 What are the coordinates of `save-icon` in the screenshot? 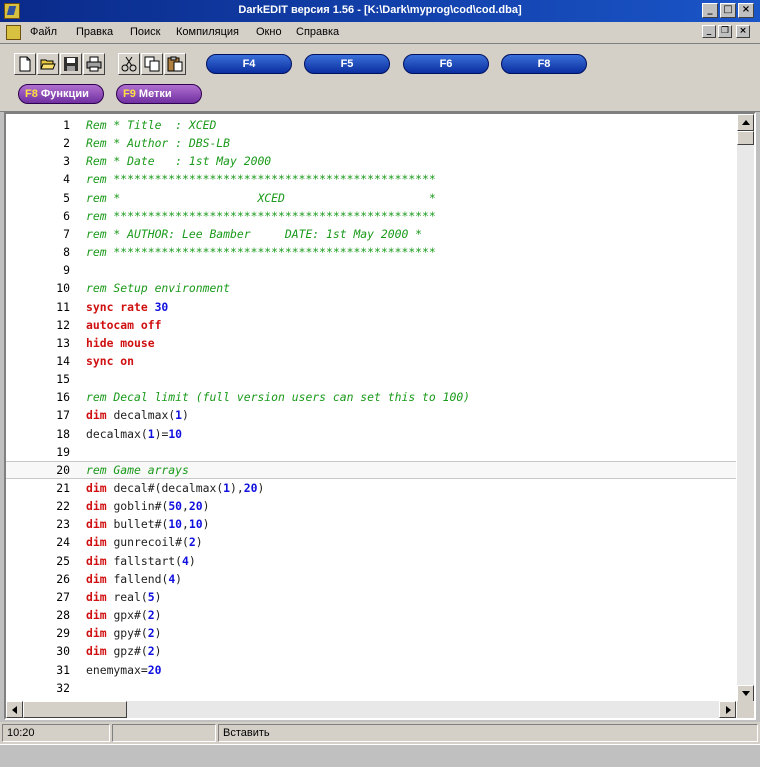 It's located at (71, 64).